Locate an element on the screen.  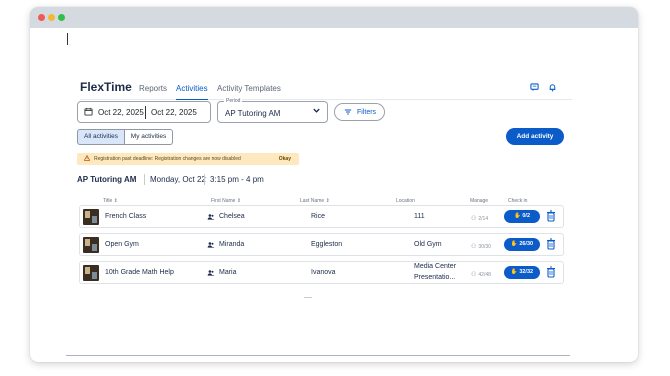
period-time: 3:15 pm - 4 pm is located at coordinates (237, 179).